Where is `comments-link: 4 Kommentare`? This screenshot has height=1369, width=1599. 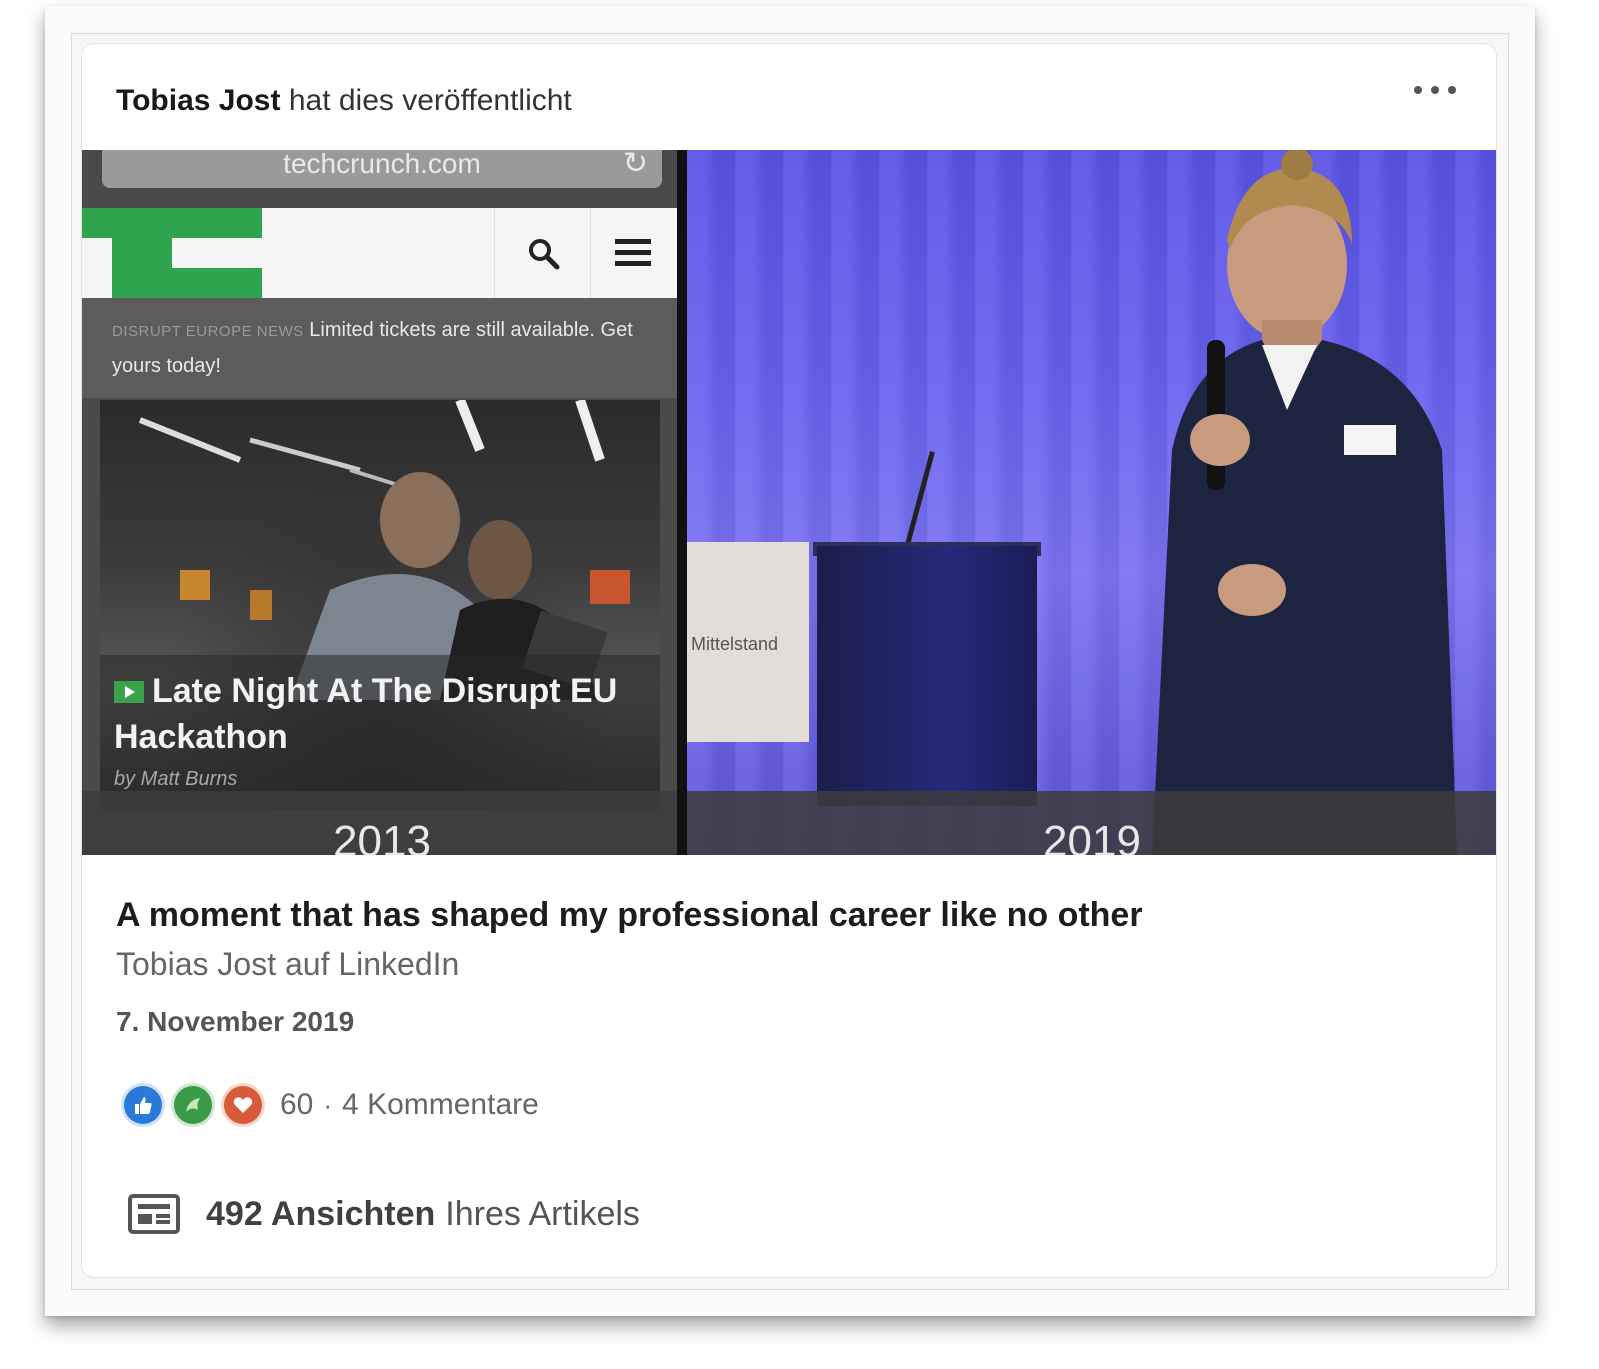
comments-link: 4 Kommentare is located at coordinates (440, 1105).